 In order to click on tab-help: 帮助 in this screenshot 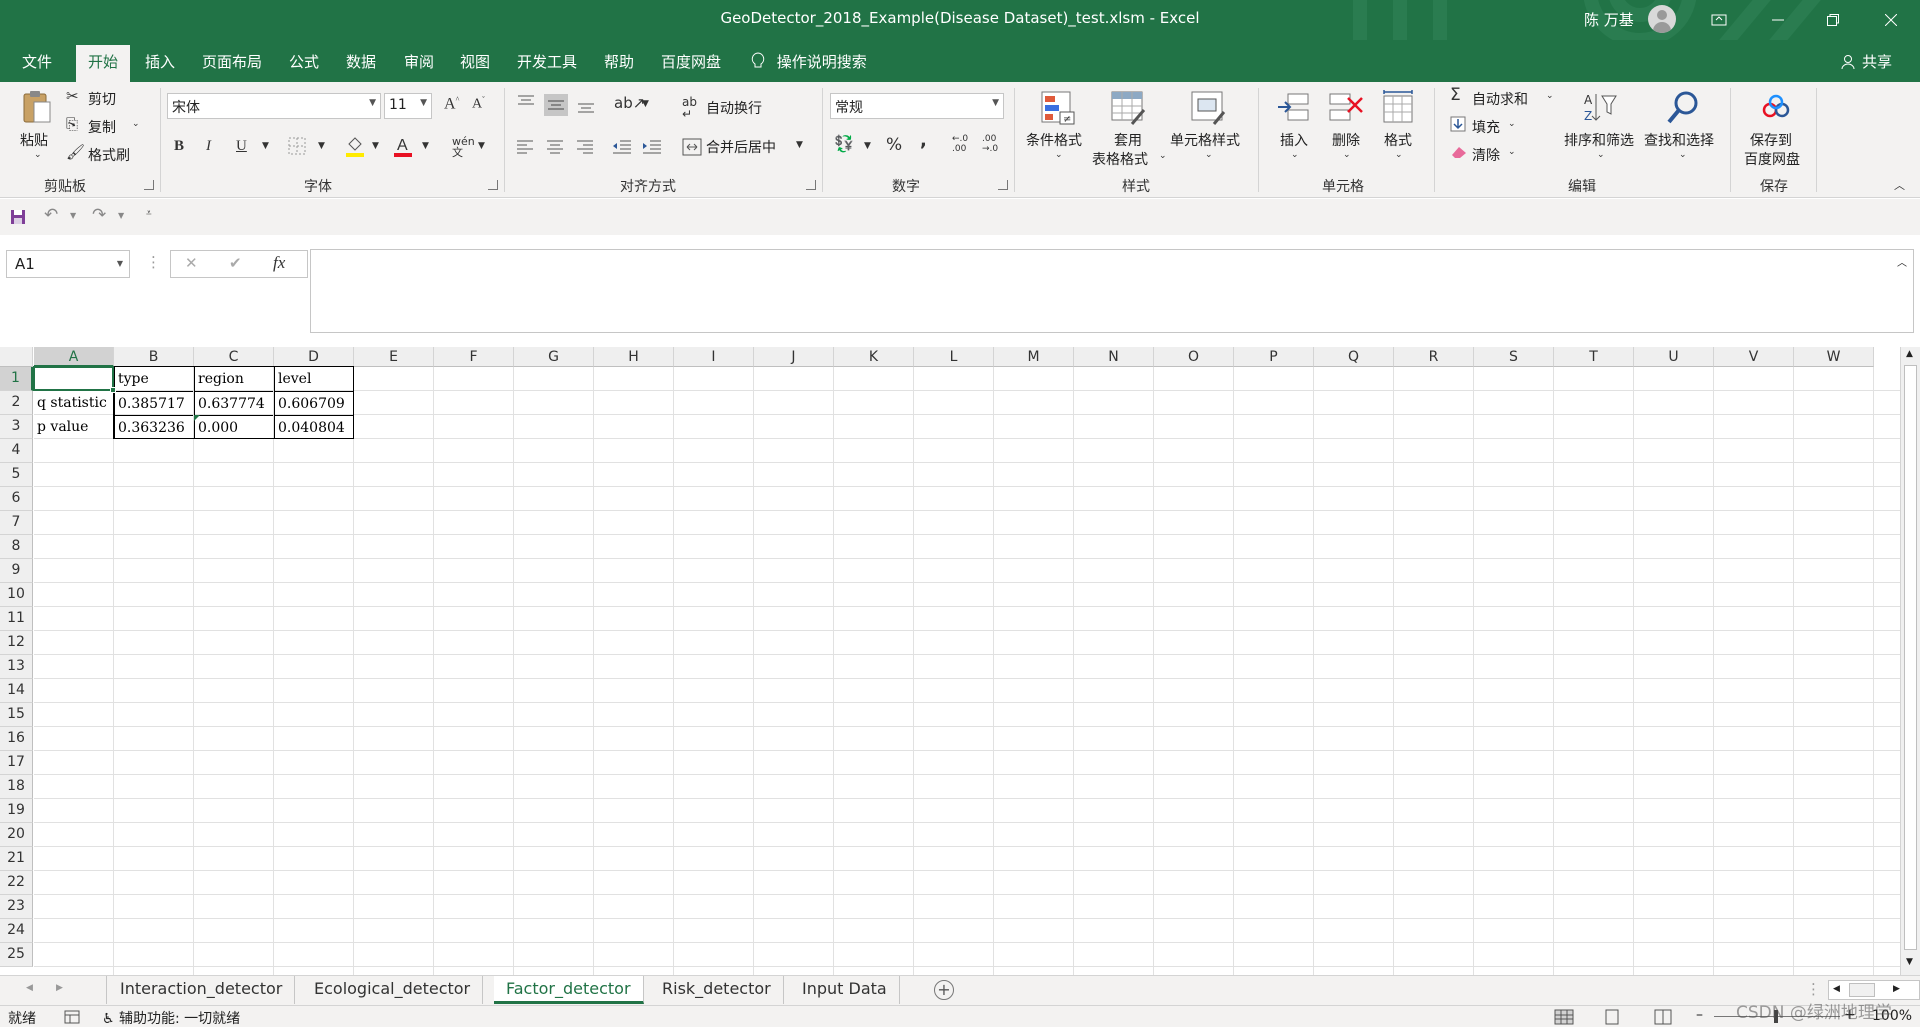, I will do `click(619, 61)`.